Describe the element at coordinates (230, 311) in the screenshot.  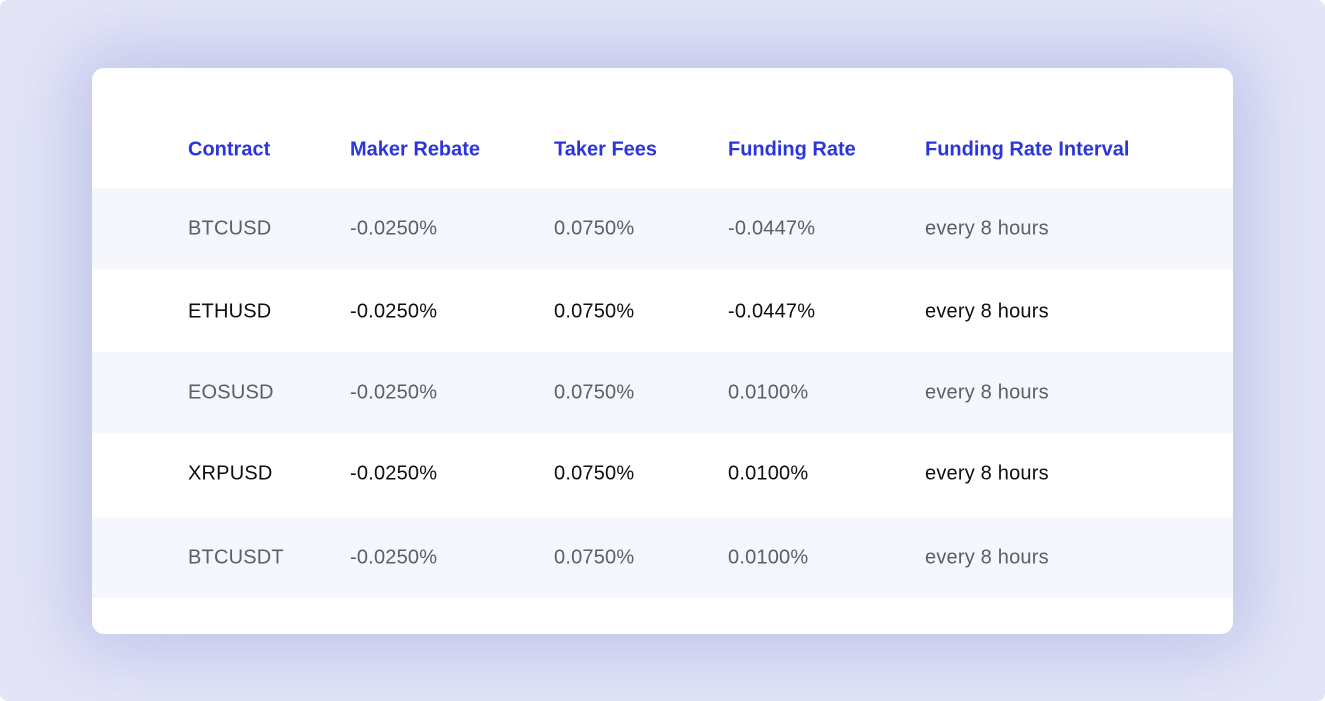
I see `cell-contract: ETHUSD` at that location.